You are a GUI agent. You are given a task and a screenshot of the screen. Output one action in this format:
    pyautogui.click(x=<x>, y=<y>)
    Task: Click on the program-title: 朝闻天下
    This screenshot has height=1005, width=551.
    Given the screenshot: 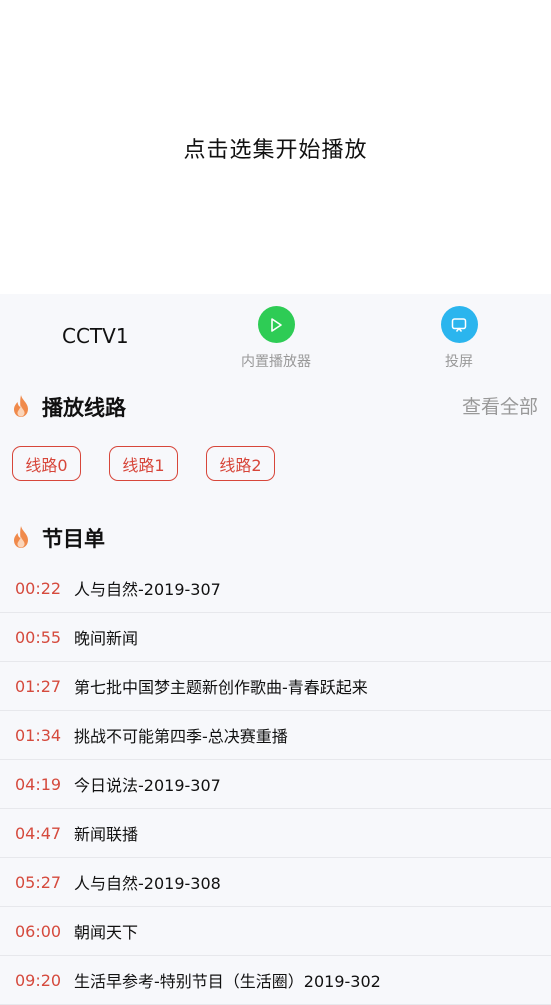 What is the action you would take?
    pyautogui.click(x=106, y=932)
    